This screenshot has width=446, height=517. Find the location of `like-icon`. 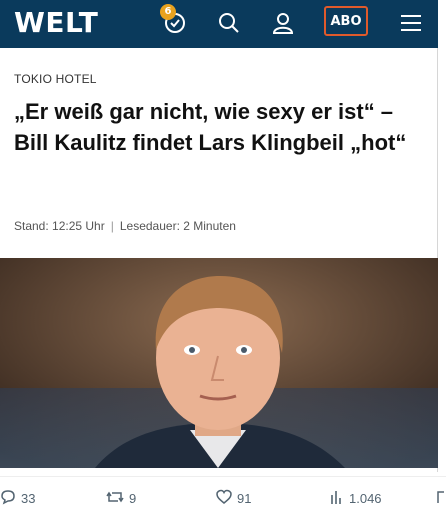

like-icon is located at coordinates (224, 498).